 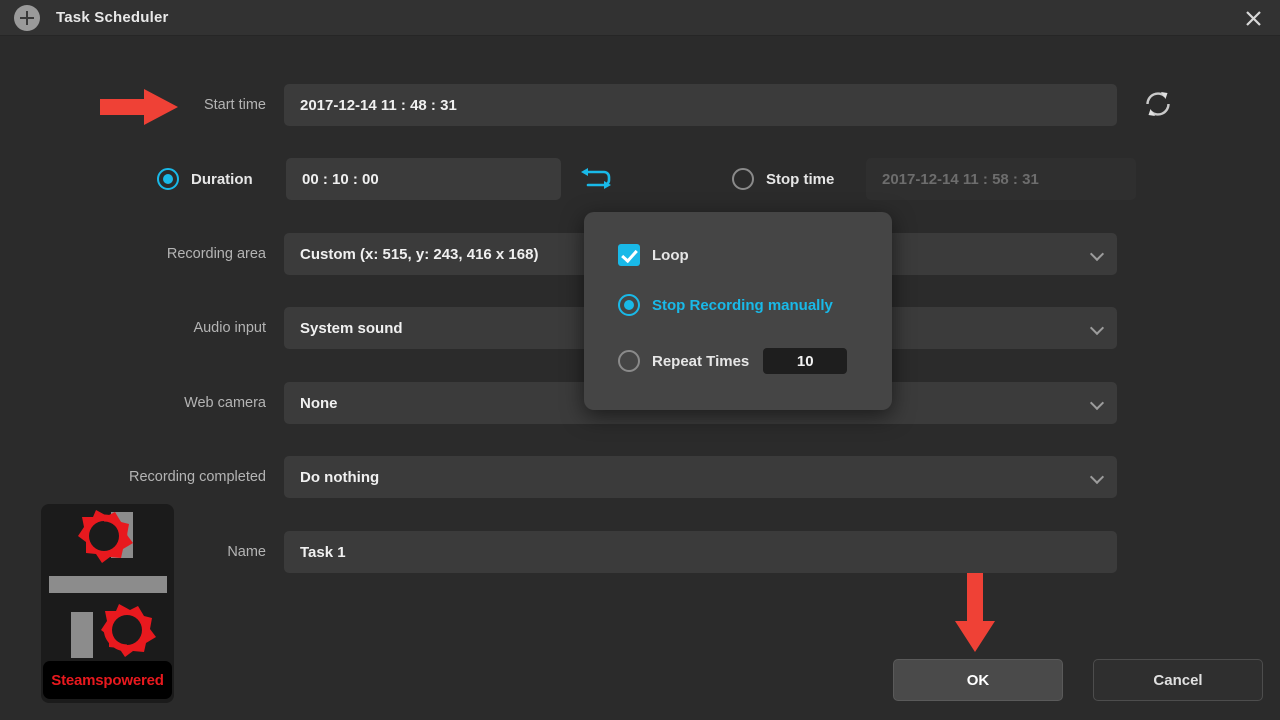 What do you see at coordinates (670, 255) in the screenshot?
I see `loop-label: Loop` at bounding box center [670, 255].